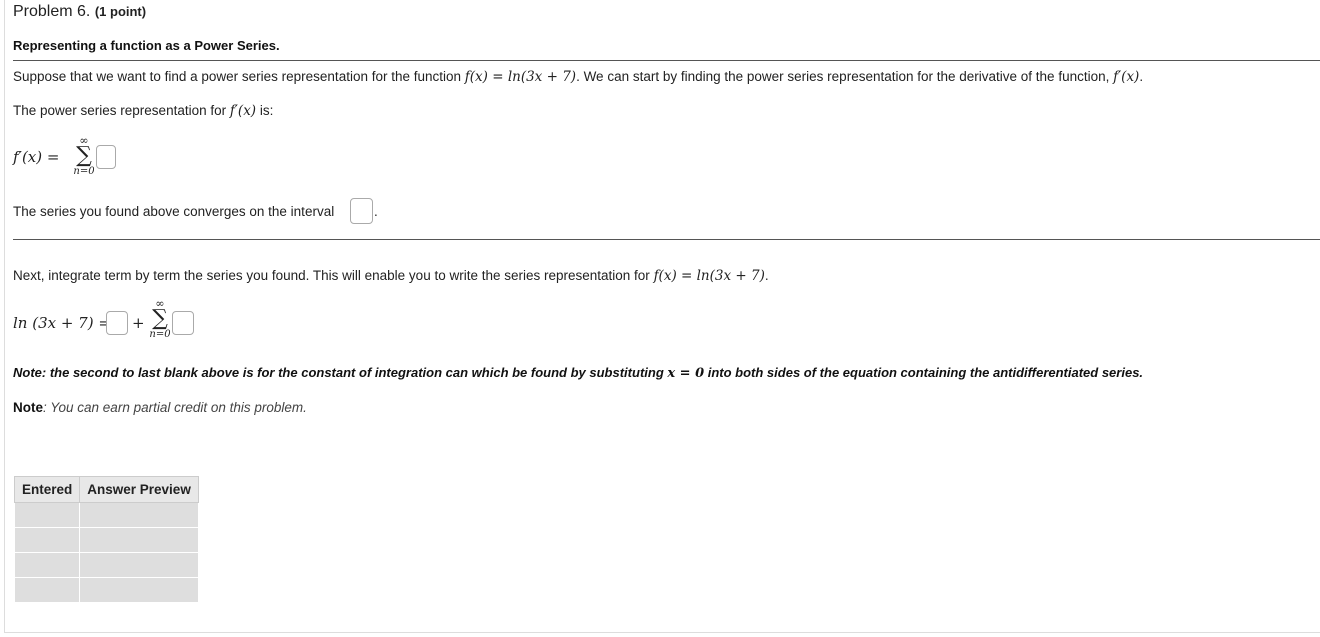  What do you see at coordinates (520, 77) in the screenshot?
I see `intro-function-math: f(x) = ln(3x + 7)` at bounding box center [520, 77].